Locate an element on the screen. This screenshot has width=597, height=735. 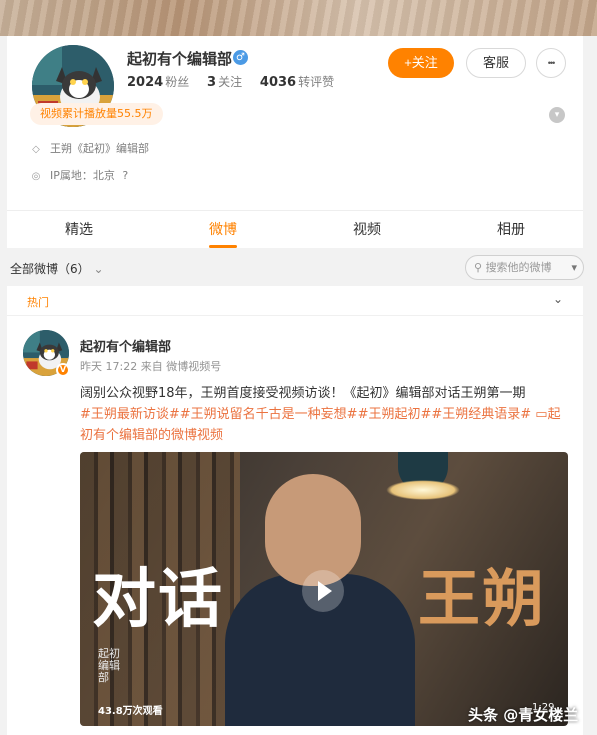
verified-badge-icon: V is located at coordinates (63, 370).